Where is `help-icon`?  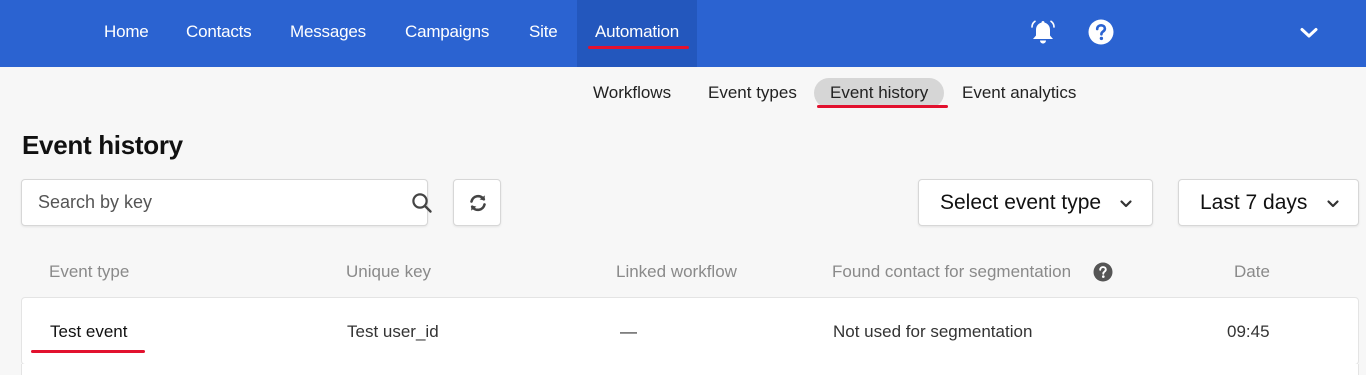 help-icon is located at coordinates (1103, 272).